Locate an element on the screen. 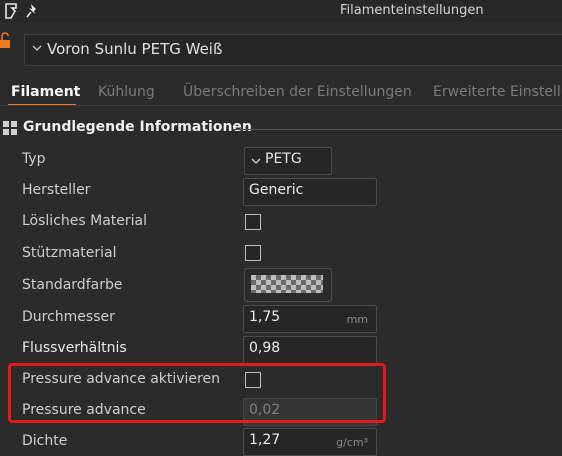 This screenshot has width=562, height=456. dichte-unit: g/cm³ is located at coordinates (352, 442).